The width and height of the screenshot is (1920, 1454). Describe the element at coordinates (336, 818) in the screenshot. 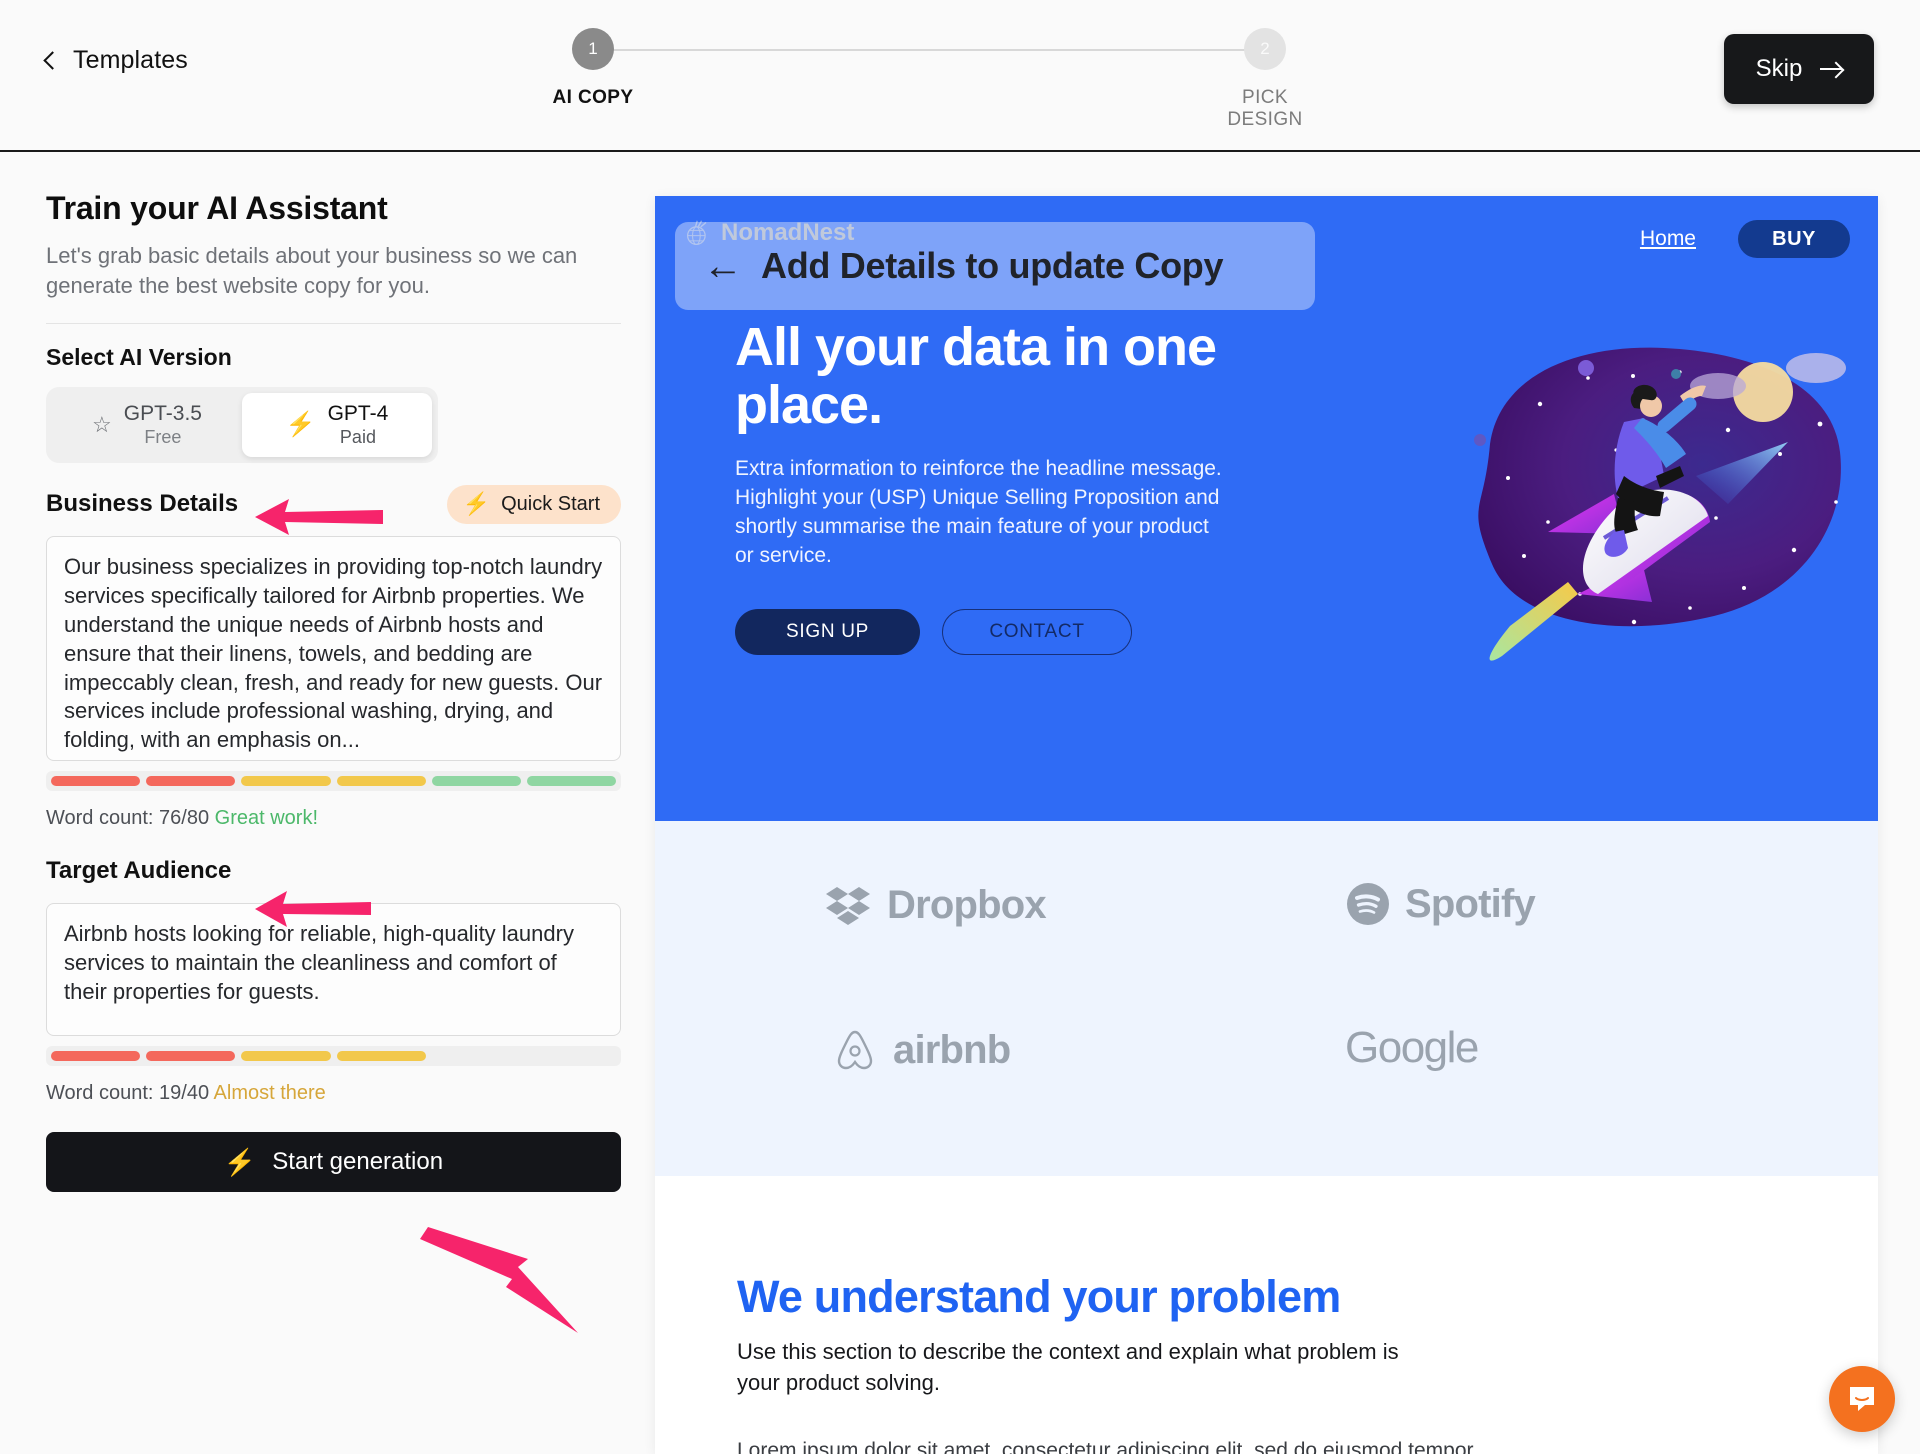

I see `business-details-word-count: Word count: 76/80 Great work!` at that location.